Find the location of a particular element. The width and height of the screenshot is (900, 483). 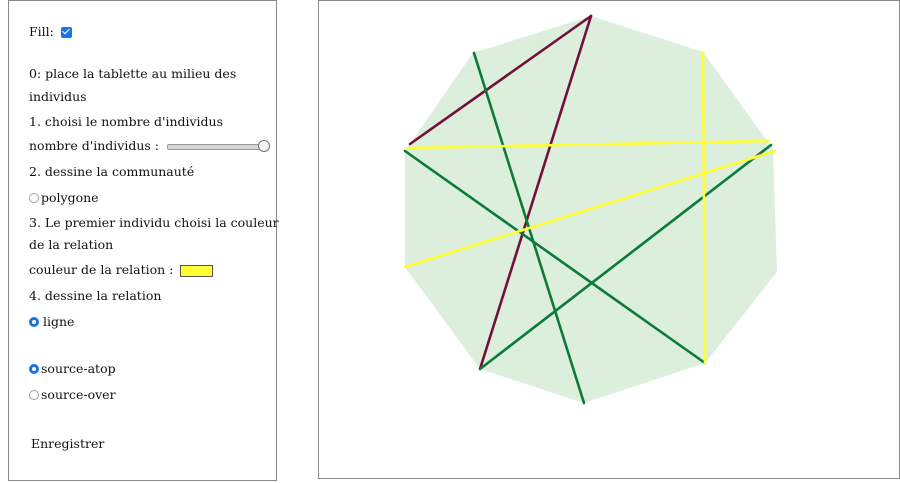

step0-text: 0: place la tablette au milieu des is located at coordinates (133, 73).